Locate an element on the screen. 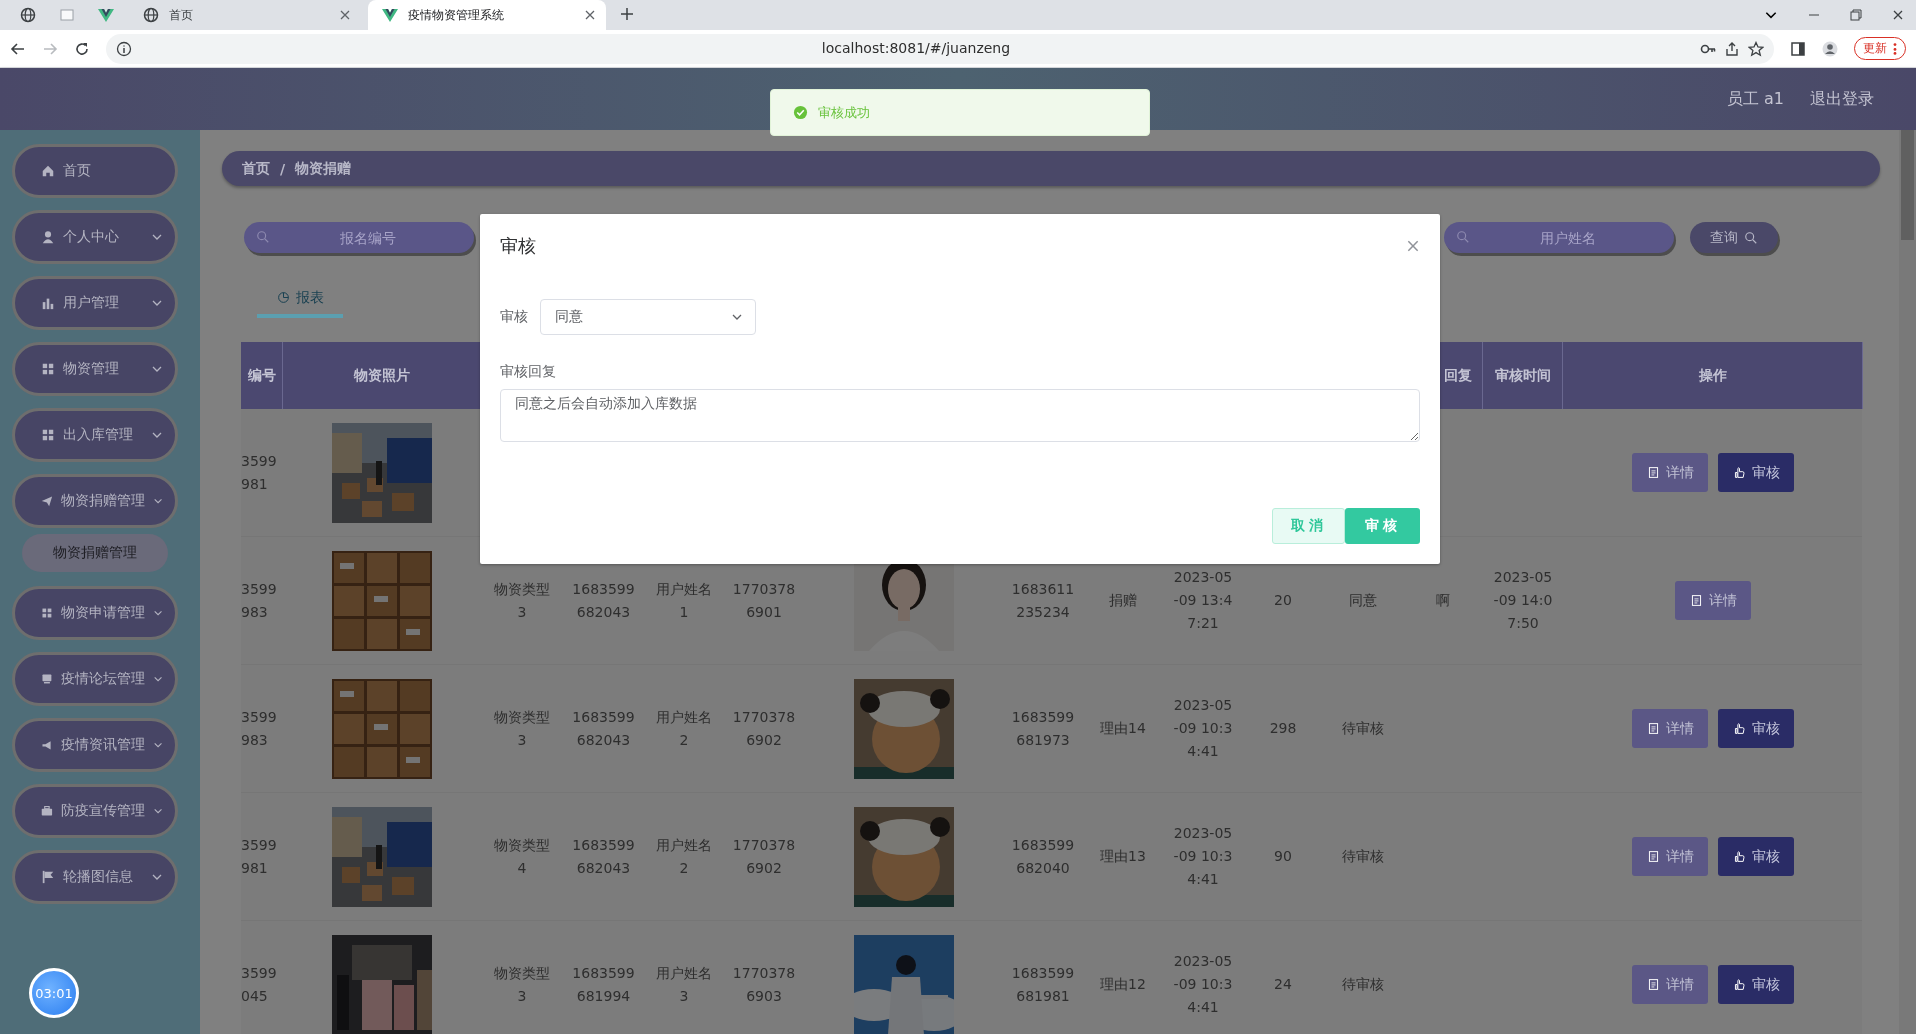  column-header: 编号 is located at coordinates (261, 375).